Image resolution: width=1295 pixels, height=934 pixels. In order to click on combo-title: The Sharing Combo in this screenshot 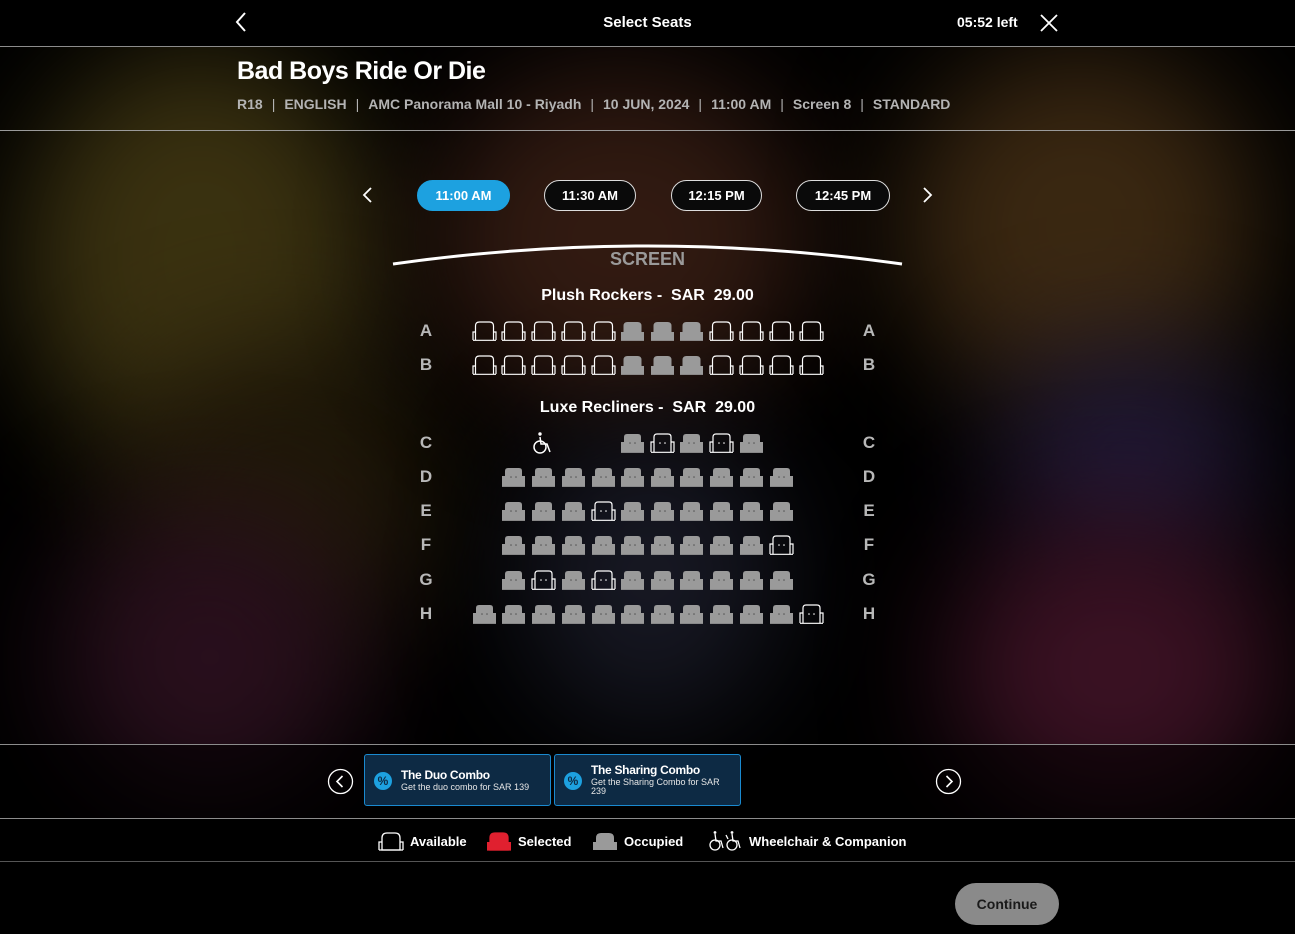, I will do `click(645, 770)`.